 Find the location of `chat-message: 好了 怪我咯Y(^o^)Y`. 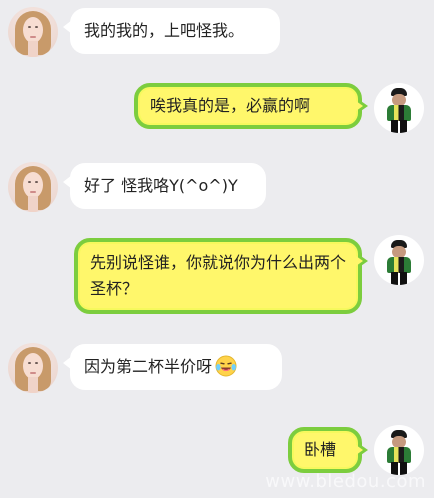

chat-message: 好了 怪我咯Y(^o^)Y is located at coordinates (217, 188).